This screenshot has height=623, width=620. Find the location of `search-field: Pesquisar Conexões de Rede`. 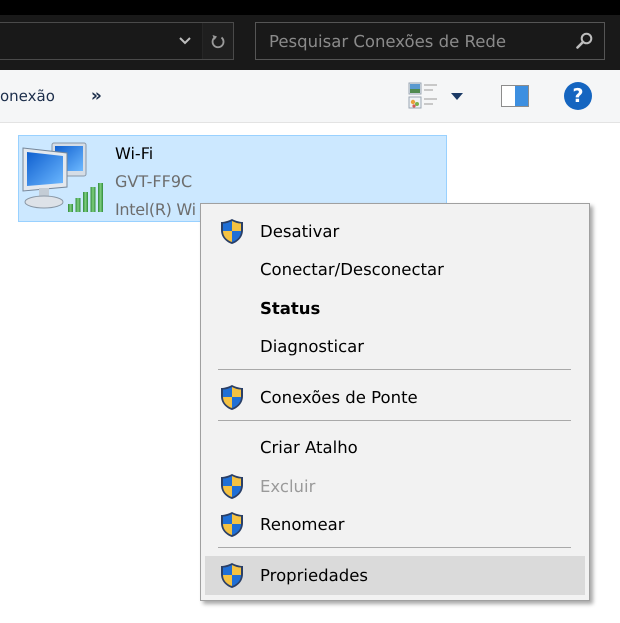

search-field: Pesquisar Conexões de Rede is located at coordinates (430, 41).